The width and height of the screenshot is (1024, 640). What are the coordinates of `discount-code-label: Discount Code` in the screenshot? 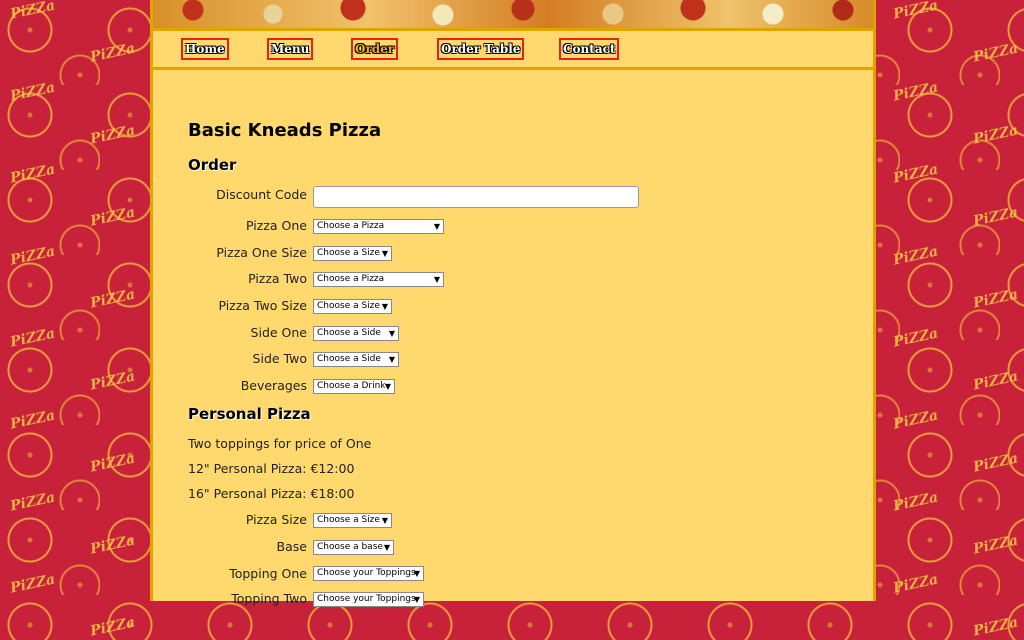 It's located at (261, 194).